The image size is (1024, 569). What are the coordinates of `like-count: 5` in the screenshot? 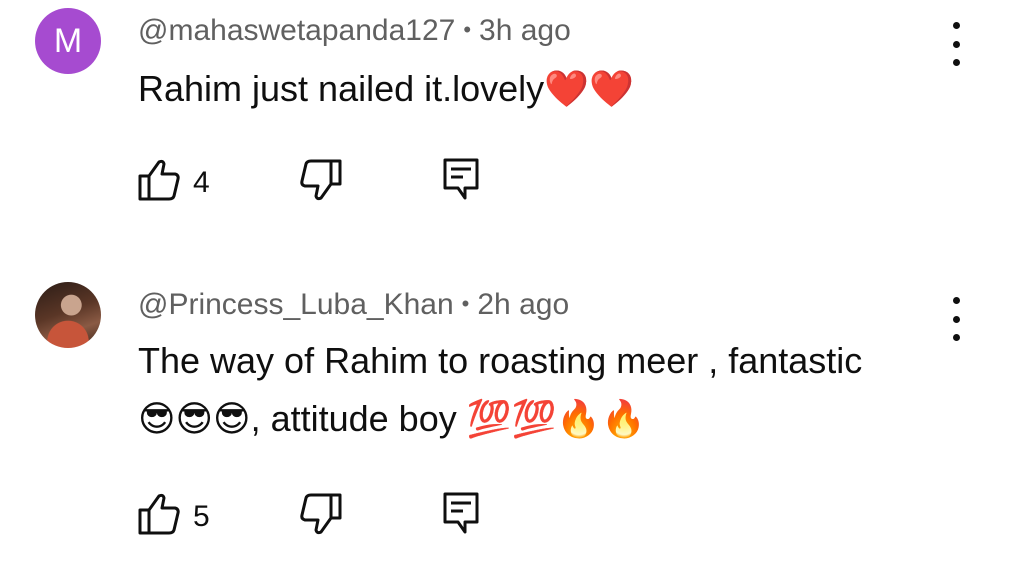 It's located at (201, 516).